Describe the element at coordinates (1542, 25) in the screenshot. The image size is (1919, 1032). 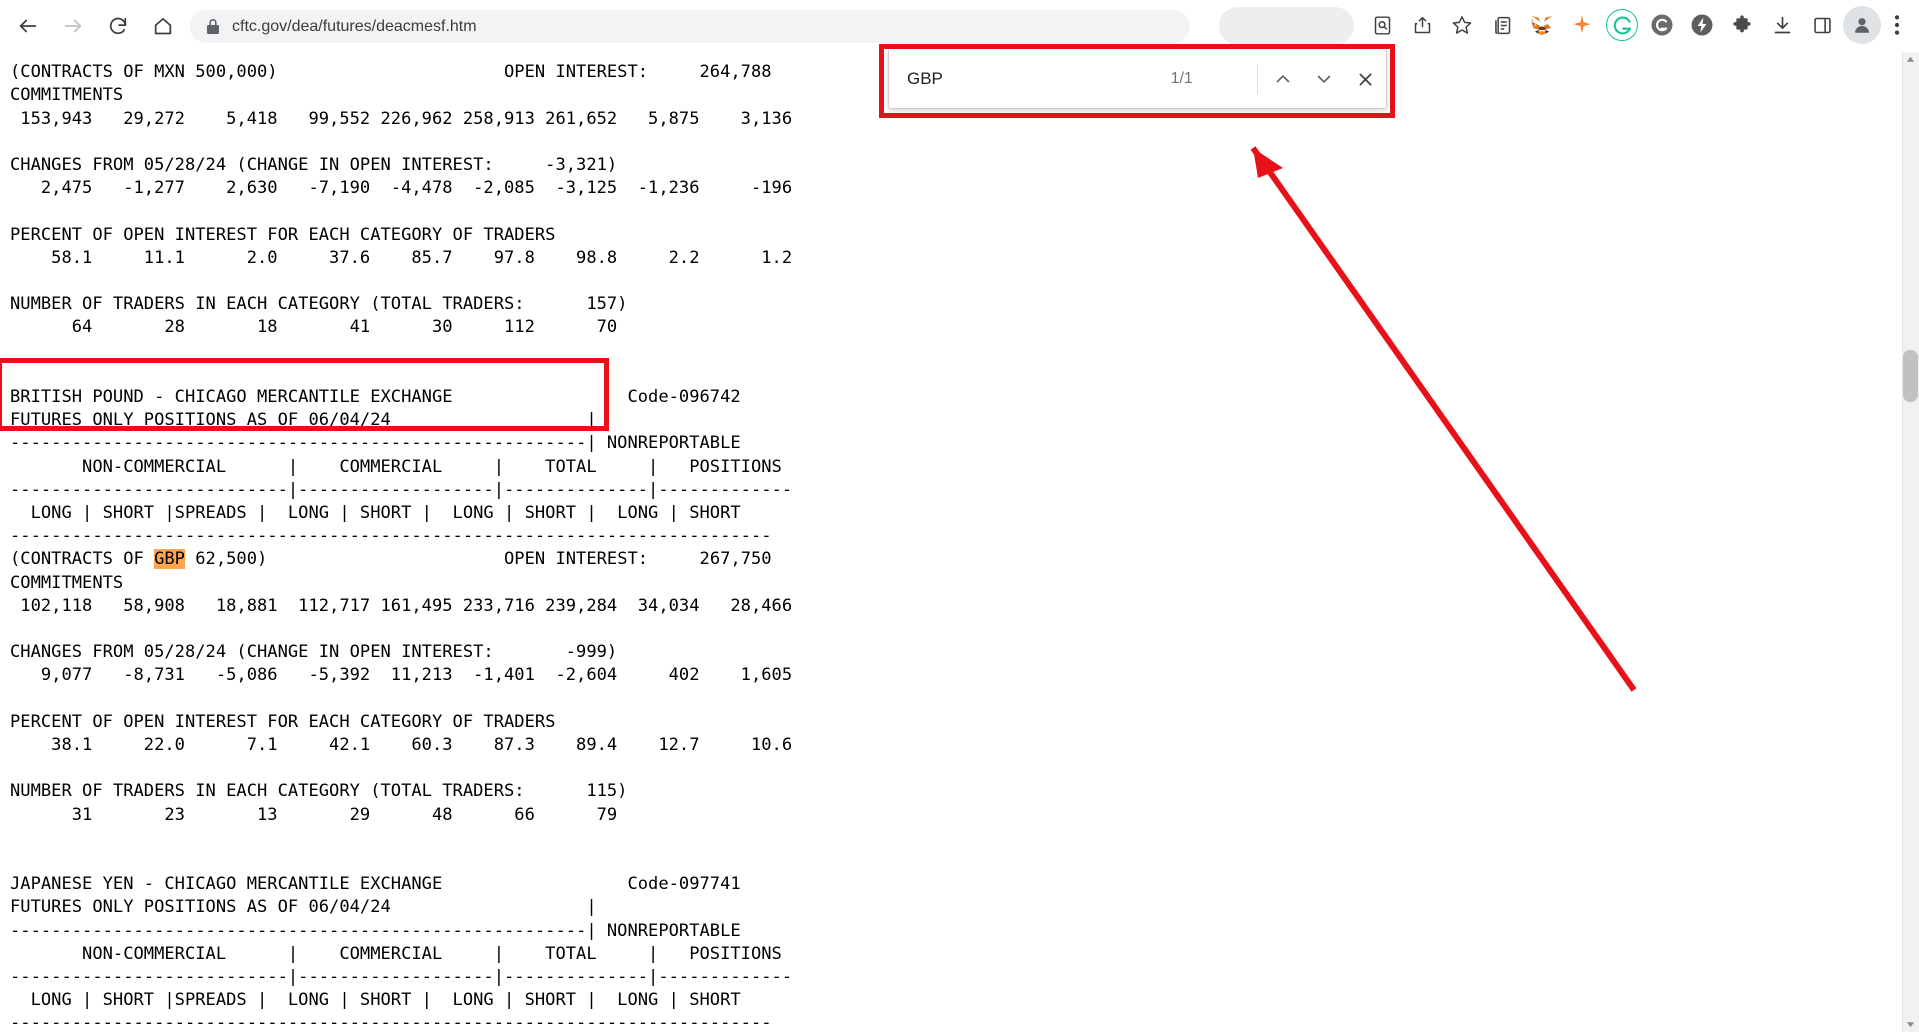
I see `metamask-fox-icon` at that location.